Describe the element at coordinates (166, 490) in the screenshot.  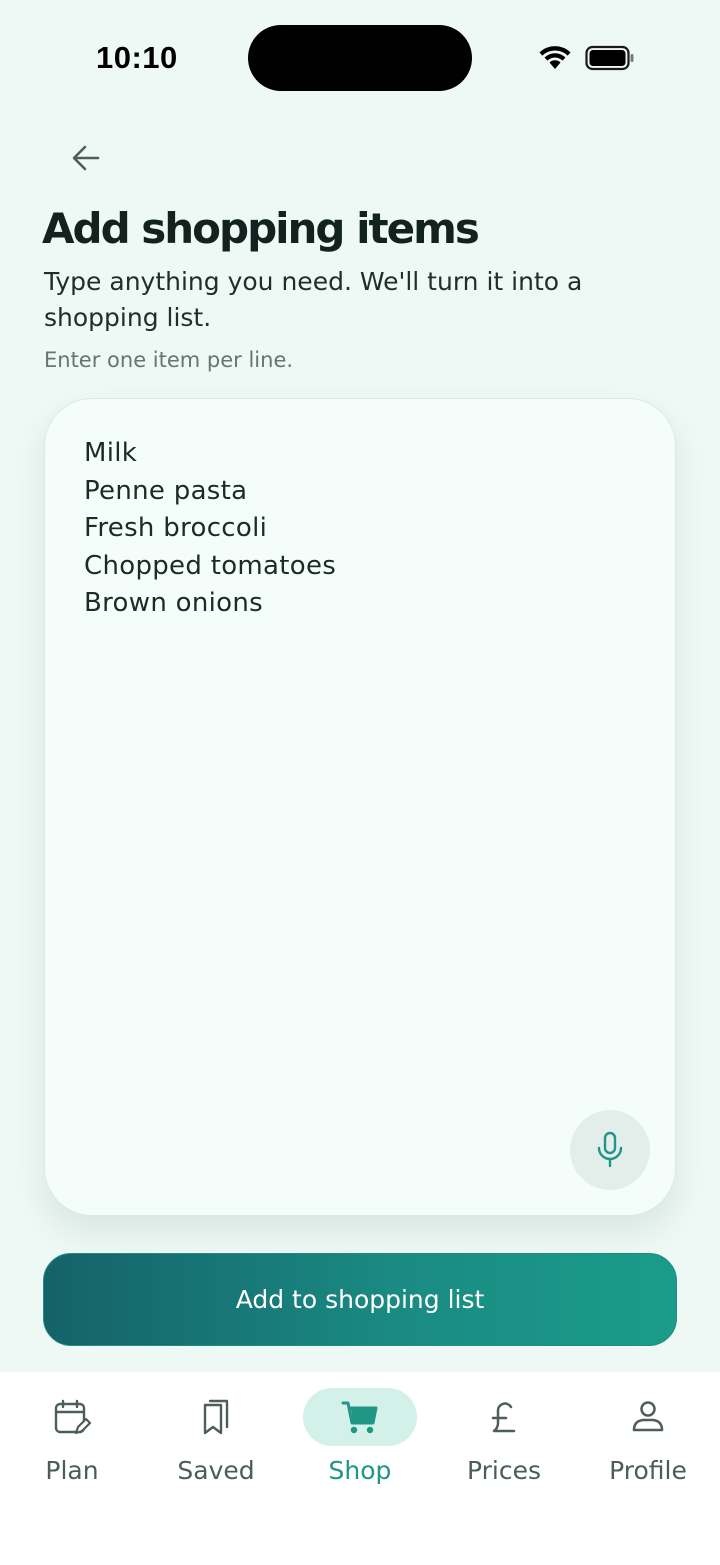
I see `list-item: Penne pasta` at that location.